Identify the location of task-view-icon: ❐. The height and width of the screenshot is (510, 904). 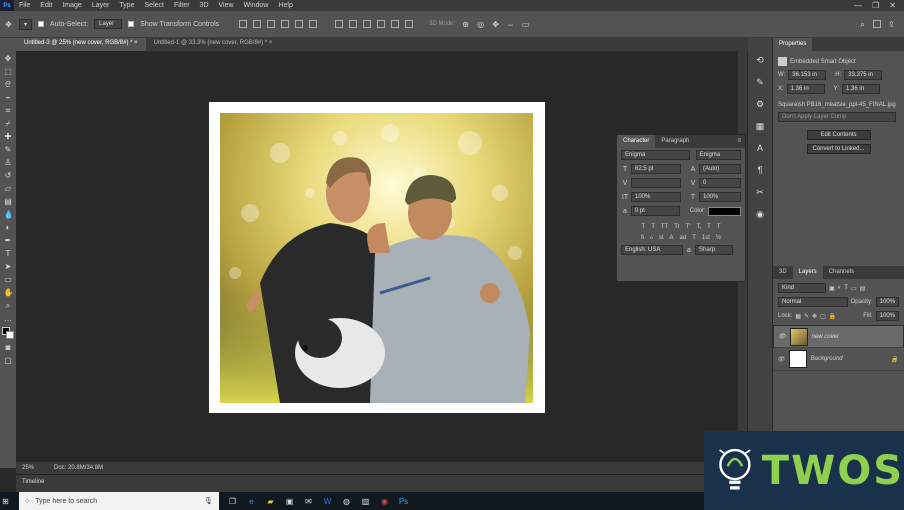
(232, 501).